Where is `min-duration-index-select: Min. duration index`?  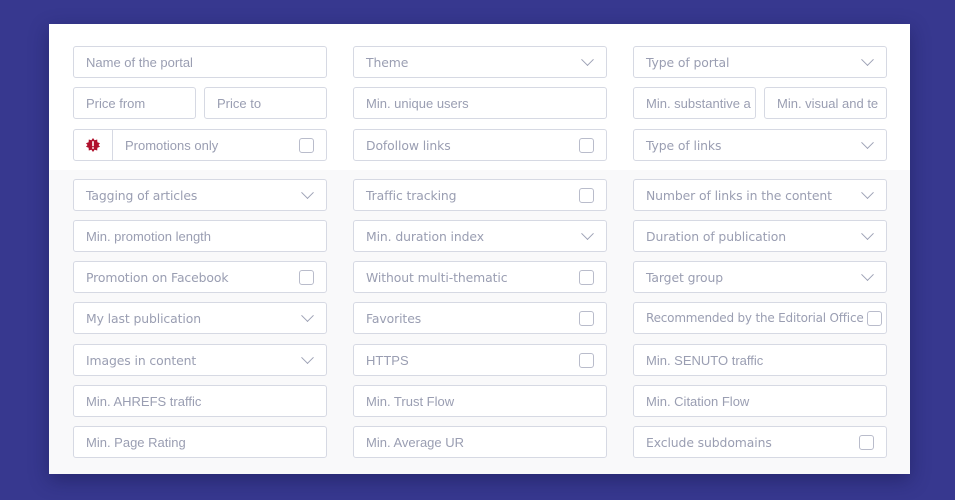
min-duration-index-select: Min. duration index is located at coordinates (480, 236).